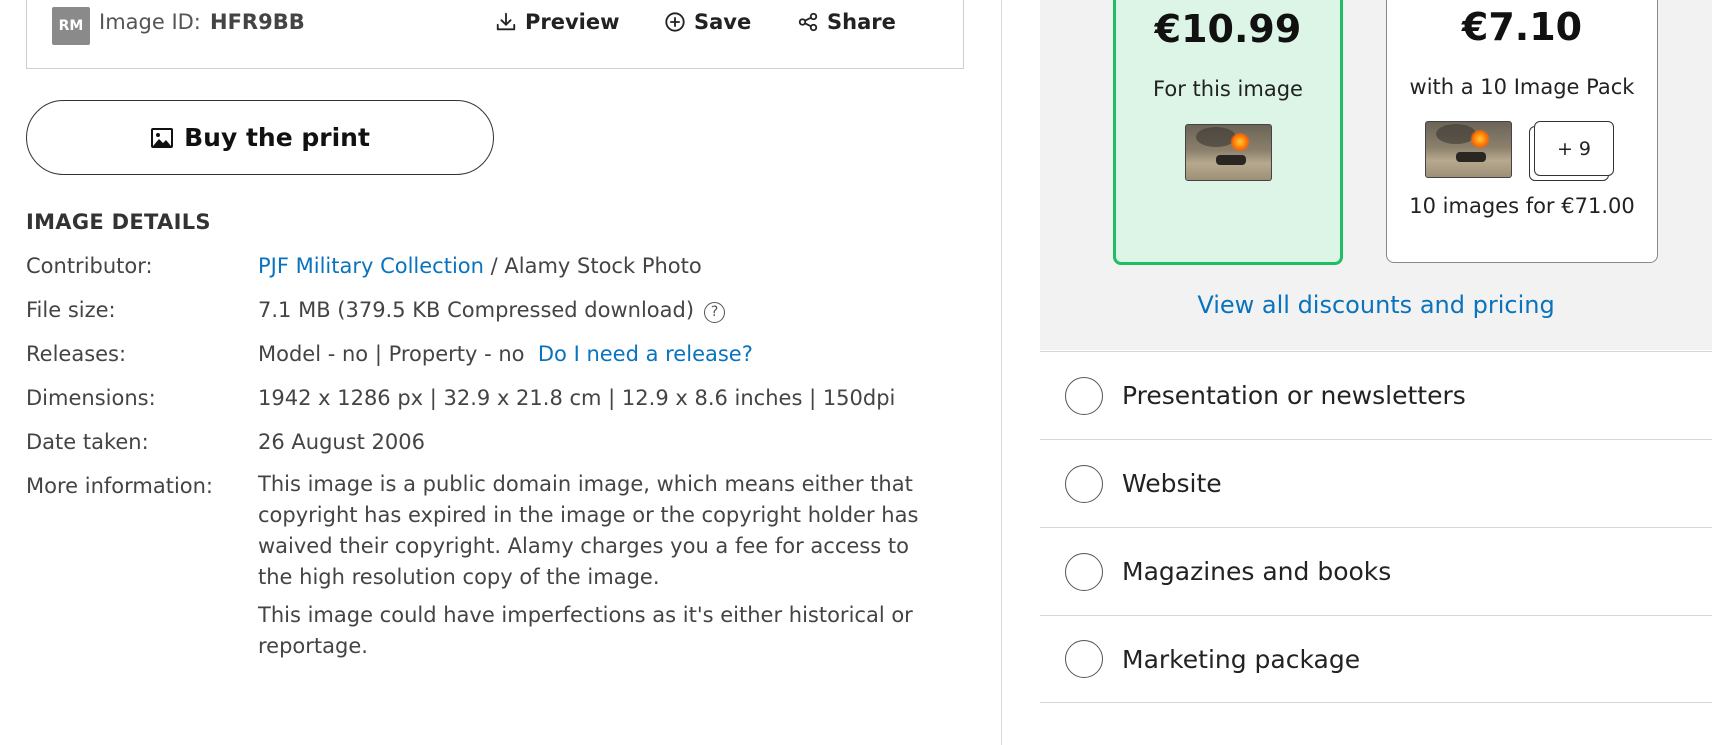 This screenshot has height=745, width=1712. What do you see at coordinates (1522, 87) in the screenshot?
I see `pack-price-caption: with a 10 Image Pack` at bounding box center [1522, 87].